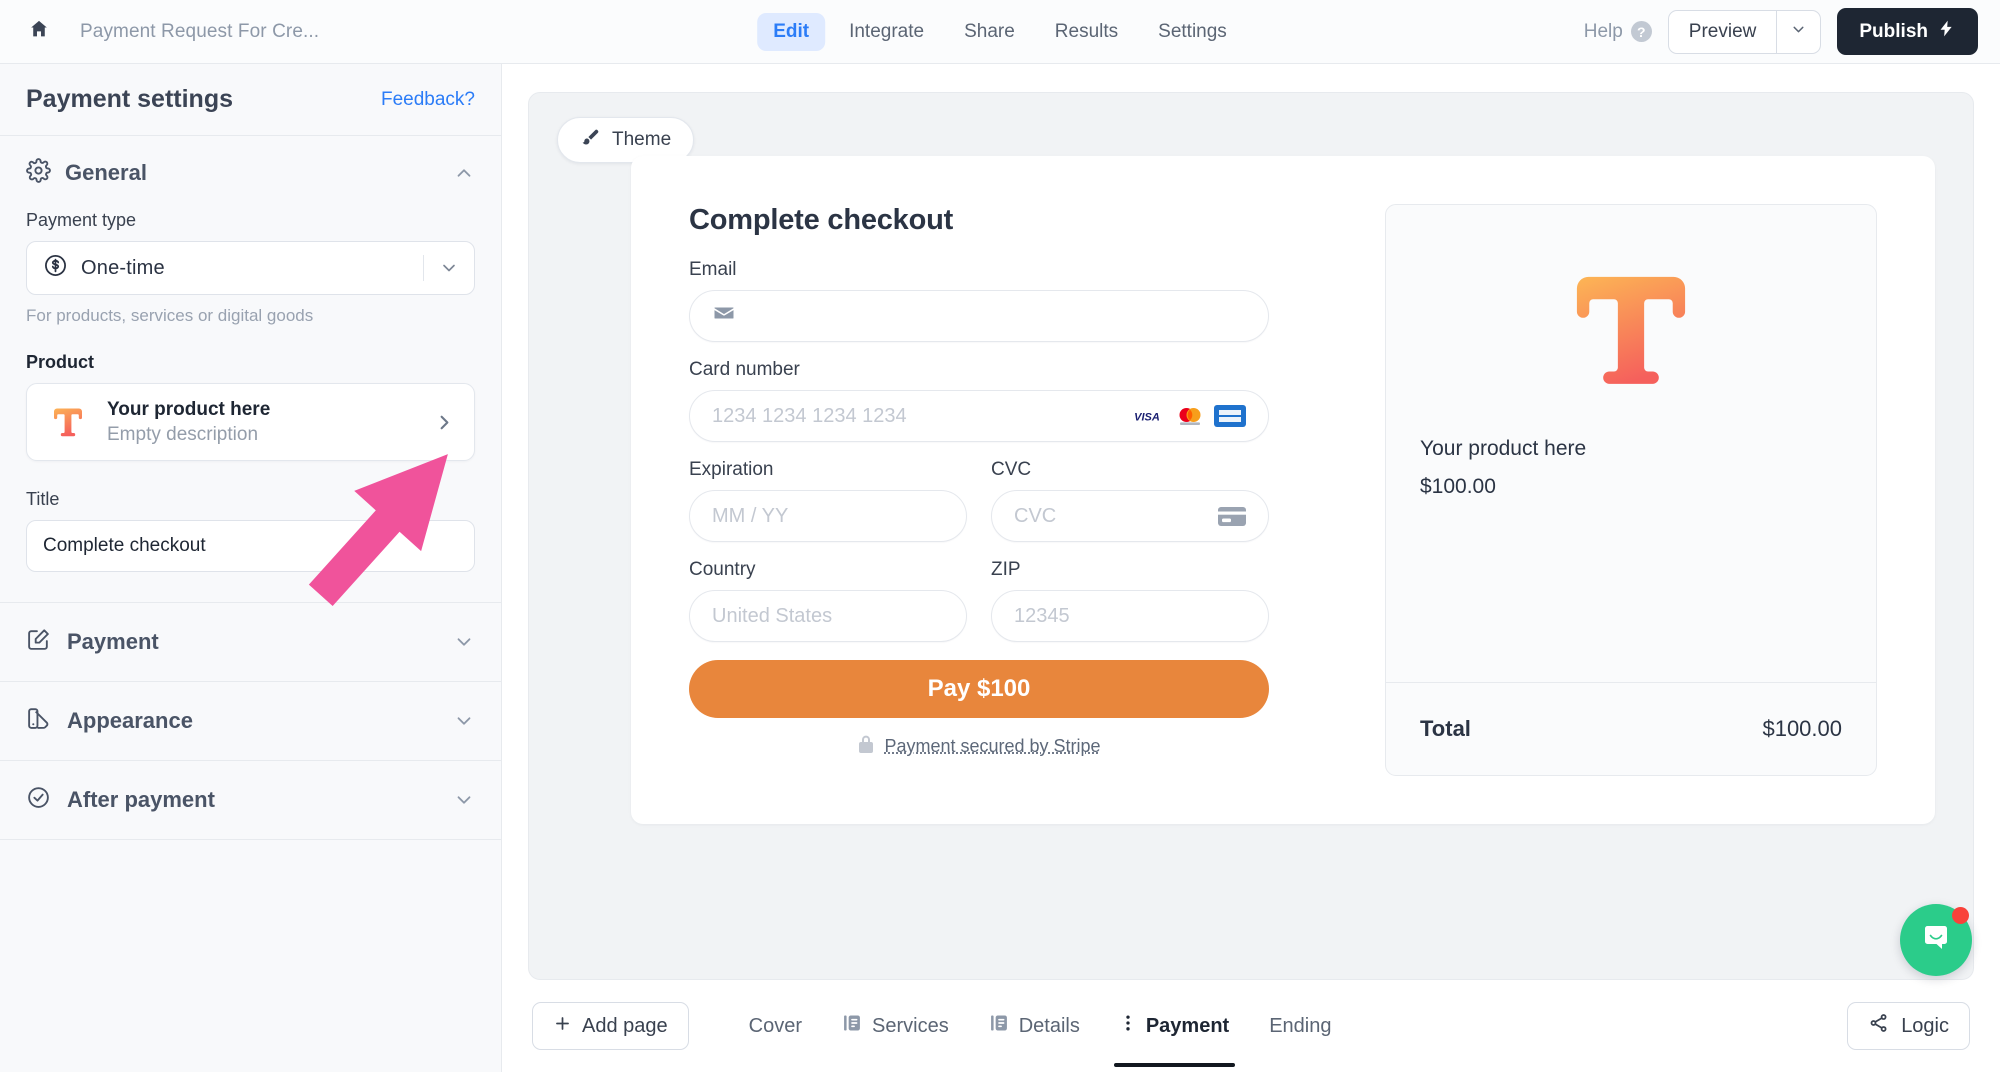 The height and width of the screenshot is (1072, 2000). What do you see at coordinates (1128, 1026) in the screenshot?
I see `dots-vertical-icon` at bounding box center [1128, 1026].